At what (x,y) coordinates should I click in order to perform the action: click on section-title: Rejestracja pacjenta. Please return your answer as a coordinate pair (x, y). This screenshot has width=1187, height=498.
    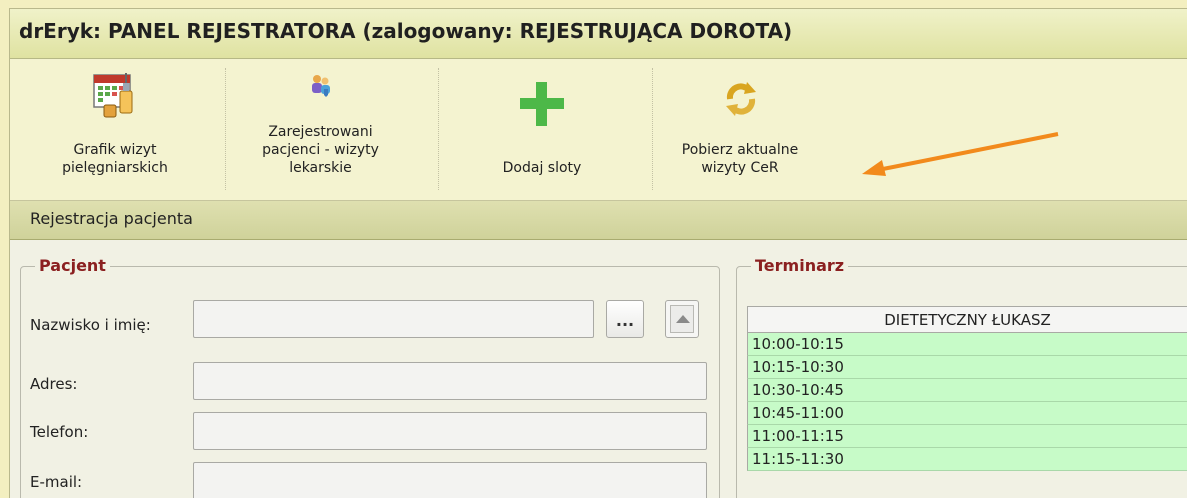
    Looking at the image, I should click on (111, 218).